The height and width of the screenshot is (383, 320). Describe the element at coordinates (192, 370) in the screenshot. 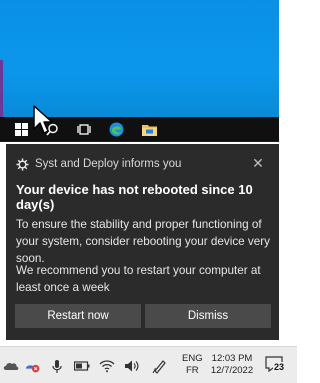

I see `language-line-2: FR` at that location.